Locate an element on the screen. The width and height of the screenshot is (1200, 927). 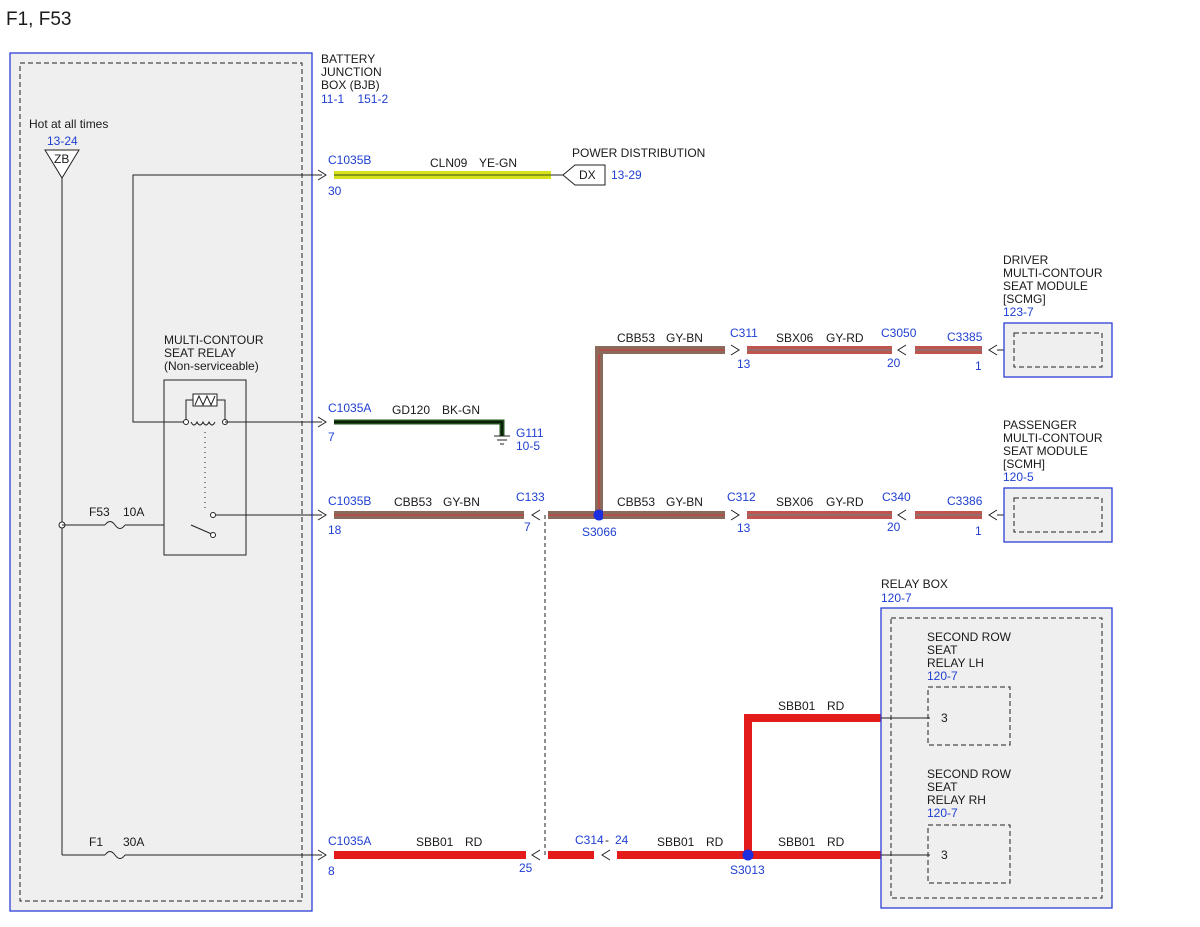
power-dist-ref: 13-29 is located at coordinates (626, 175).